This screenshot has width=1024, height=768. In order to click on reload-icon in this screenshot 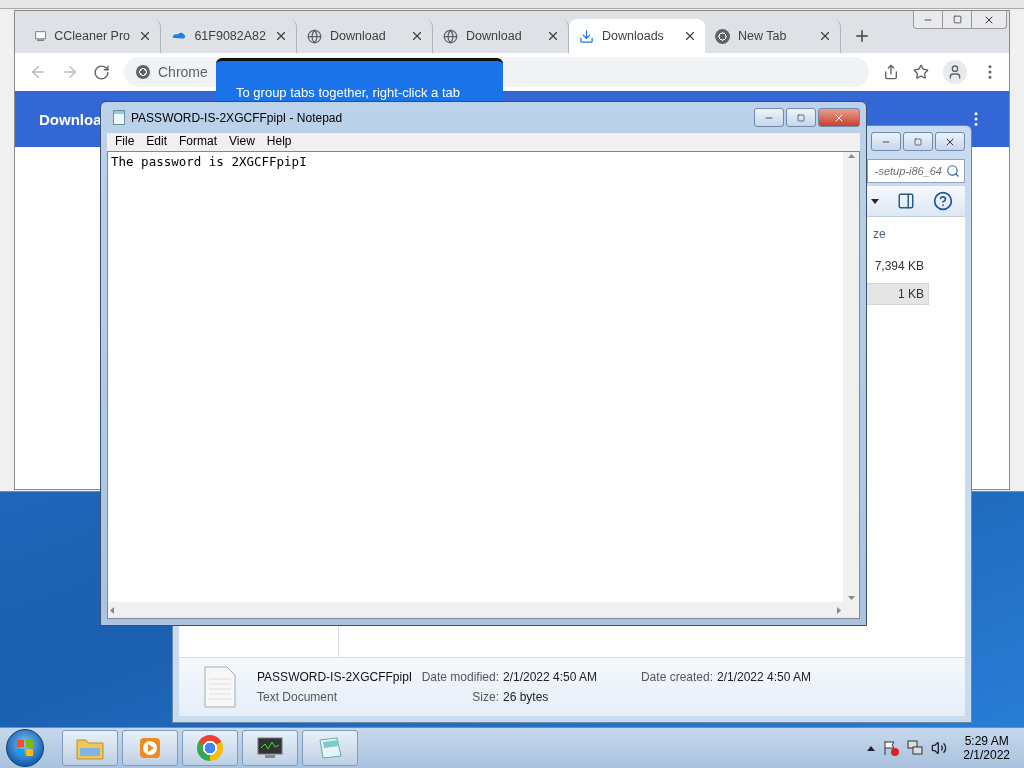, I will do `click(101, 72)`.